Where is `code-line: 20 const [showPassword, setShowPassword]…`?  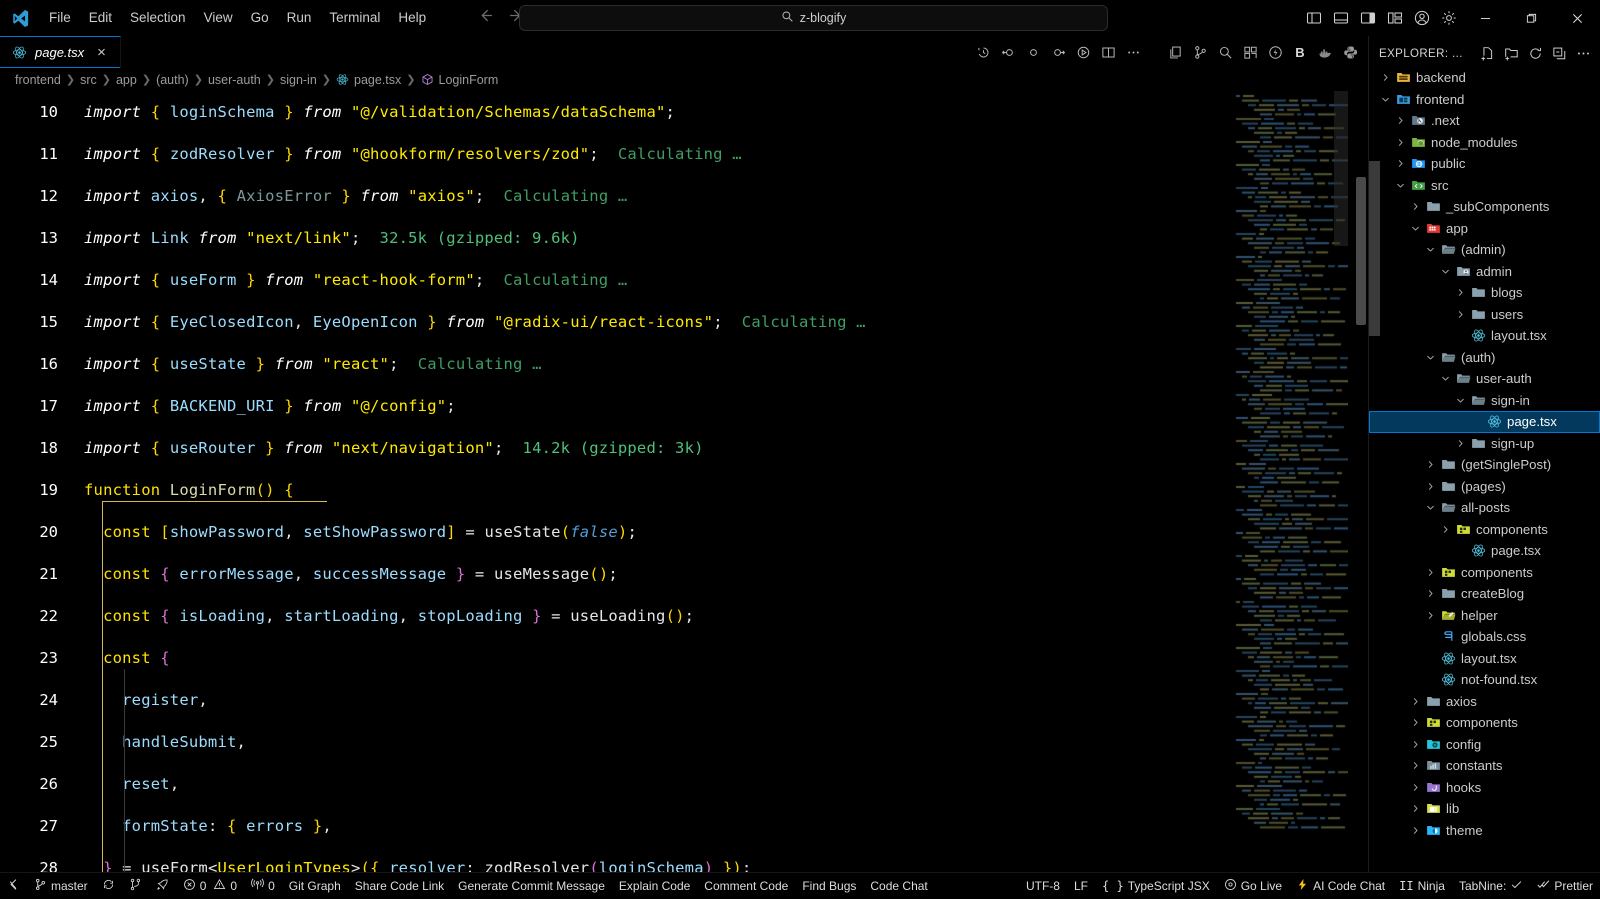
code-line: 20 const [showPassword, setShowPassword]… is located at coordinates (684, 532).